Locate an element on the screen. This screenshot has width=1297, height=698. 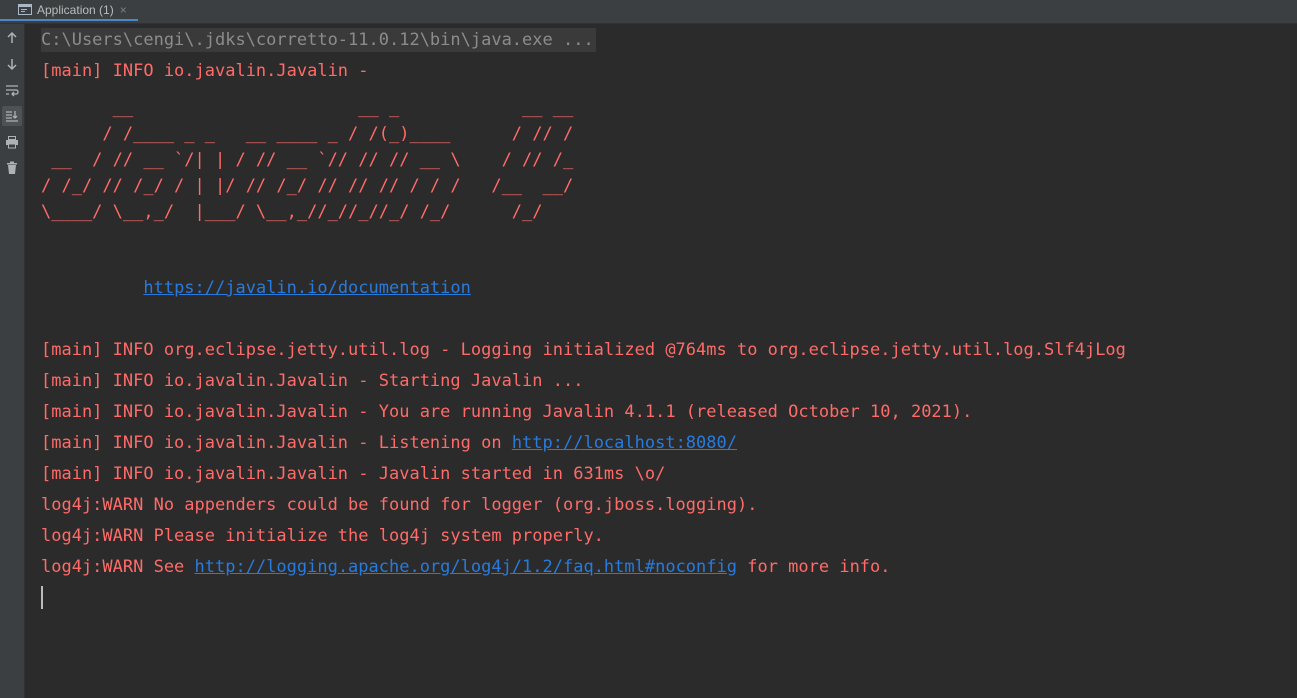
print-icon is located at coordinates (12, 142).